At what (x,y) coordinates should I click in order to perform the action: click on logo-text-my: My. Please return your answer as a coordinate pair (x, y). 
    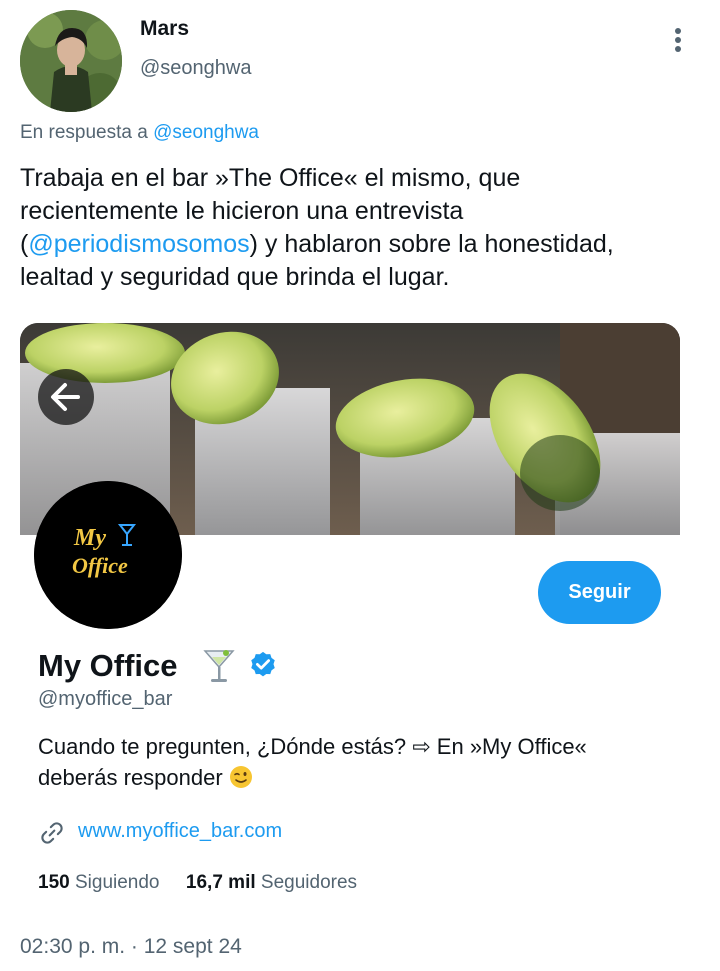
    Looking at the image, I should click on (89, 538).